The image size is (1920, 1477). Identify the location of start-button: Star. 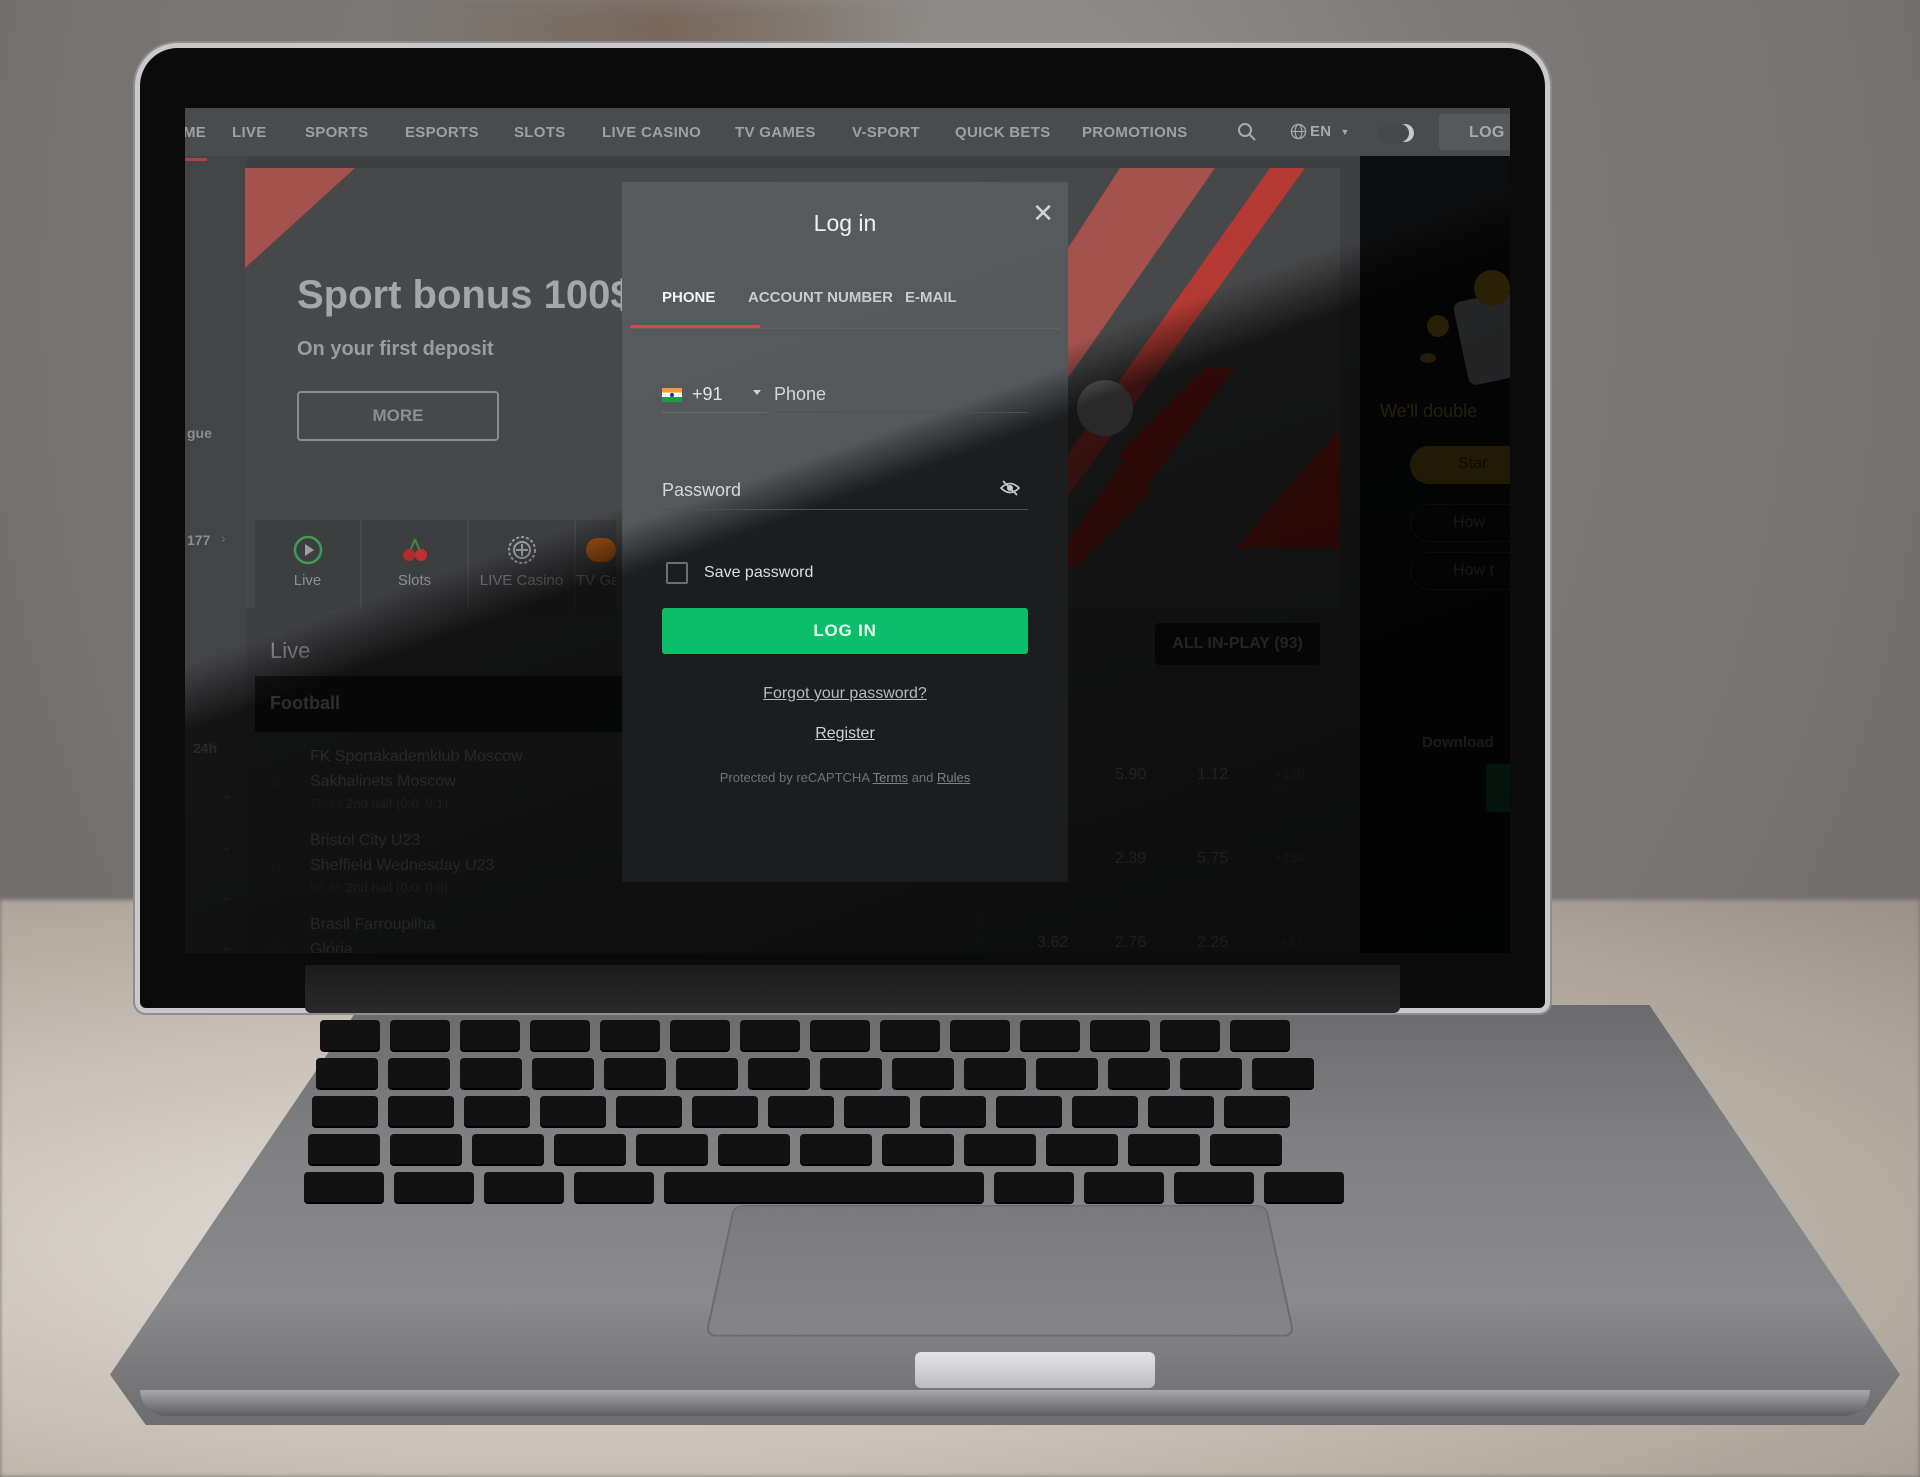
(1460, 465).